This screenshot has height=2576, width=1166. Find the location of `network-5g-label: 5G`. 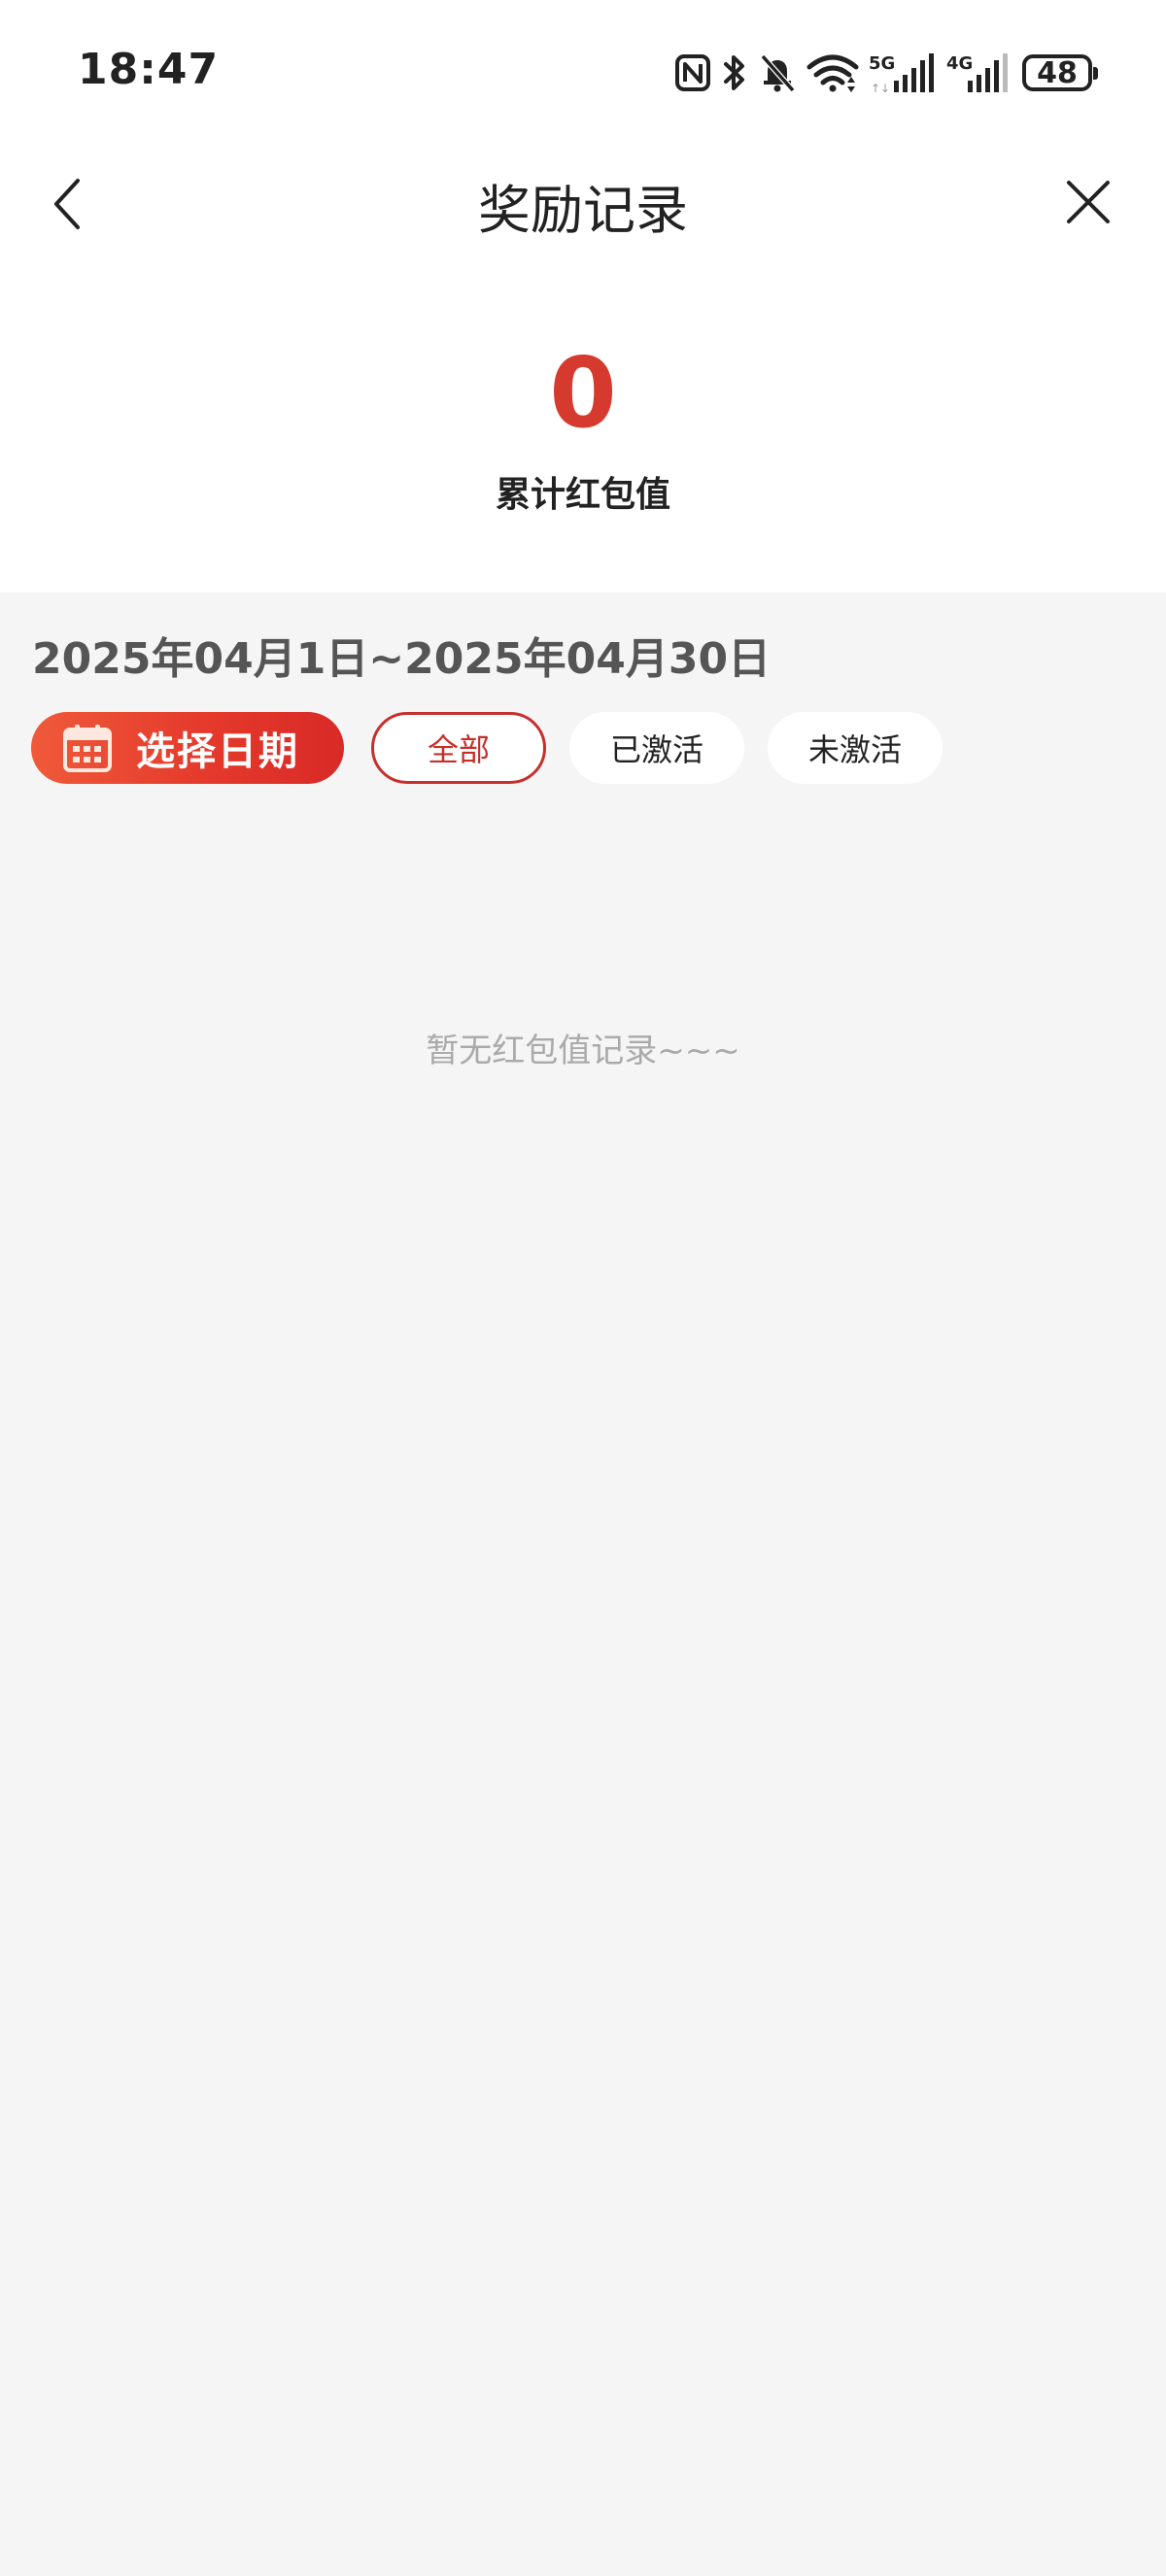

network-5g-label: 5G is located at coordinates (882, 63).